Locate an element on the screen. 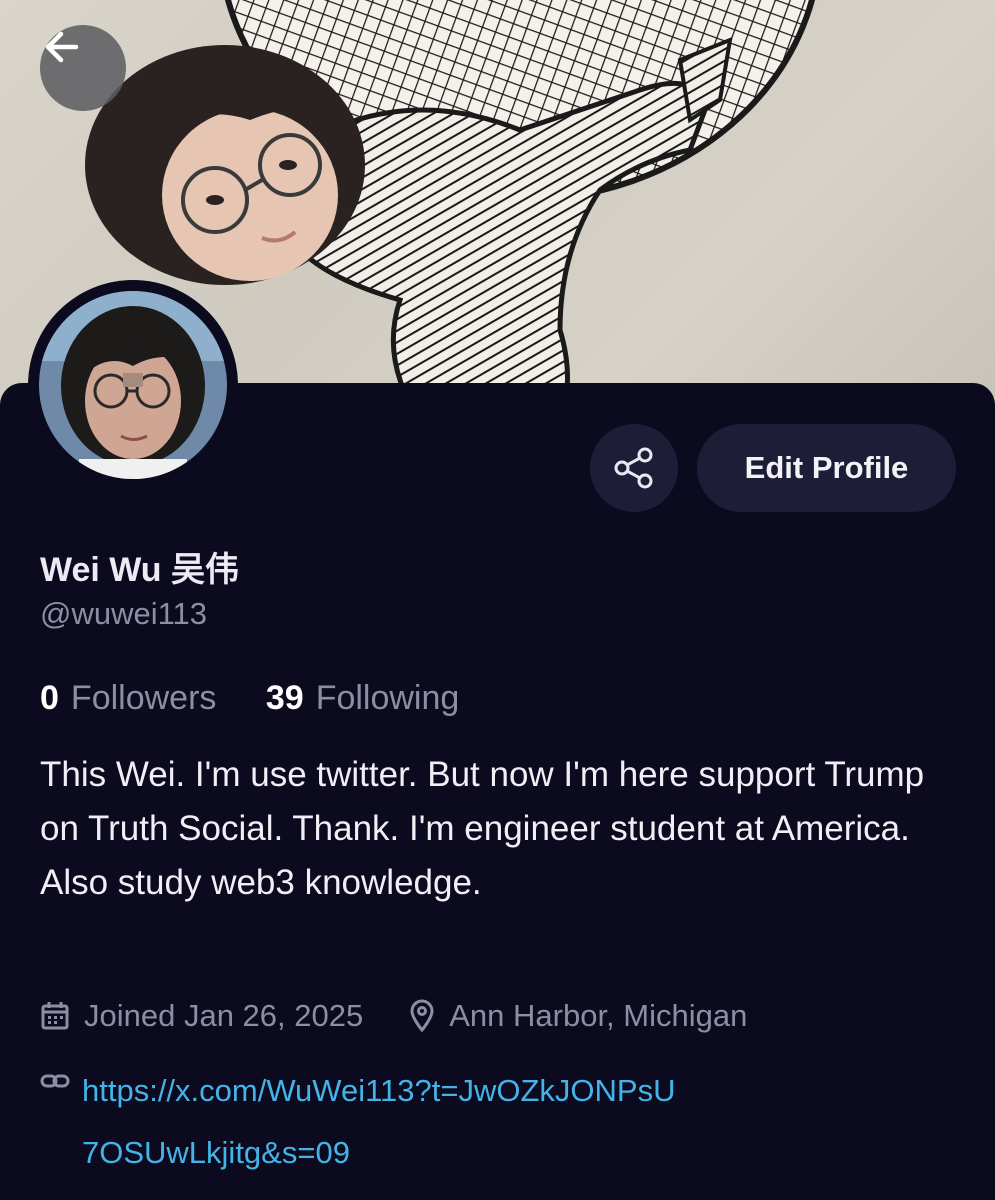 The width and height of the screenshot is (995, 1200). edit-profile-button: Edit Profile is located at coordinates (826, 468).